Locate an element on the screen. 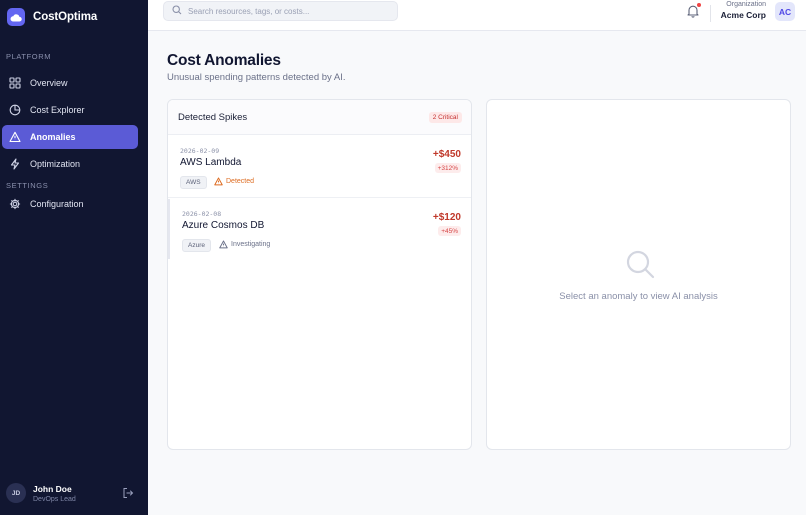 This screenshot has height=515, width=806. notifications-button is located at coordinates (693, 10).